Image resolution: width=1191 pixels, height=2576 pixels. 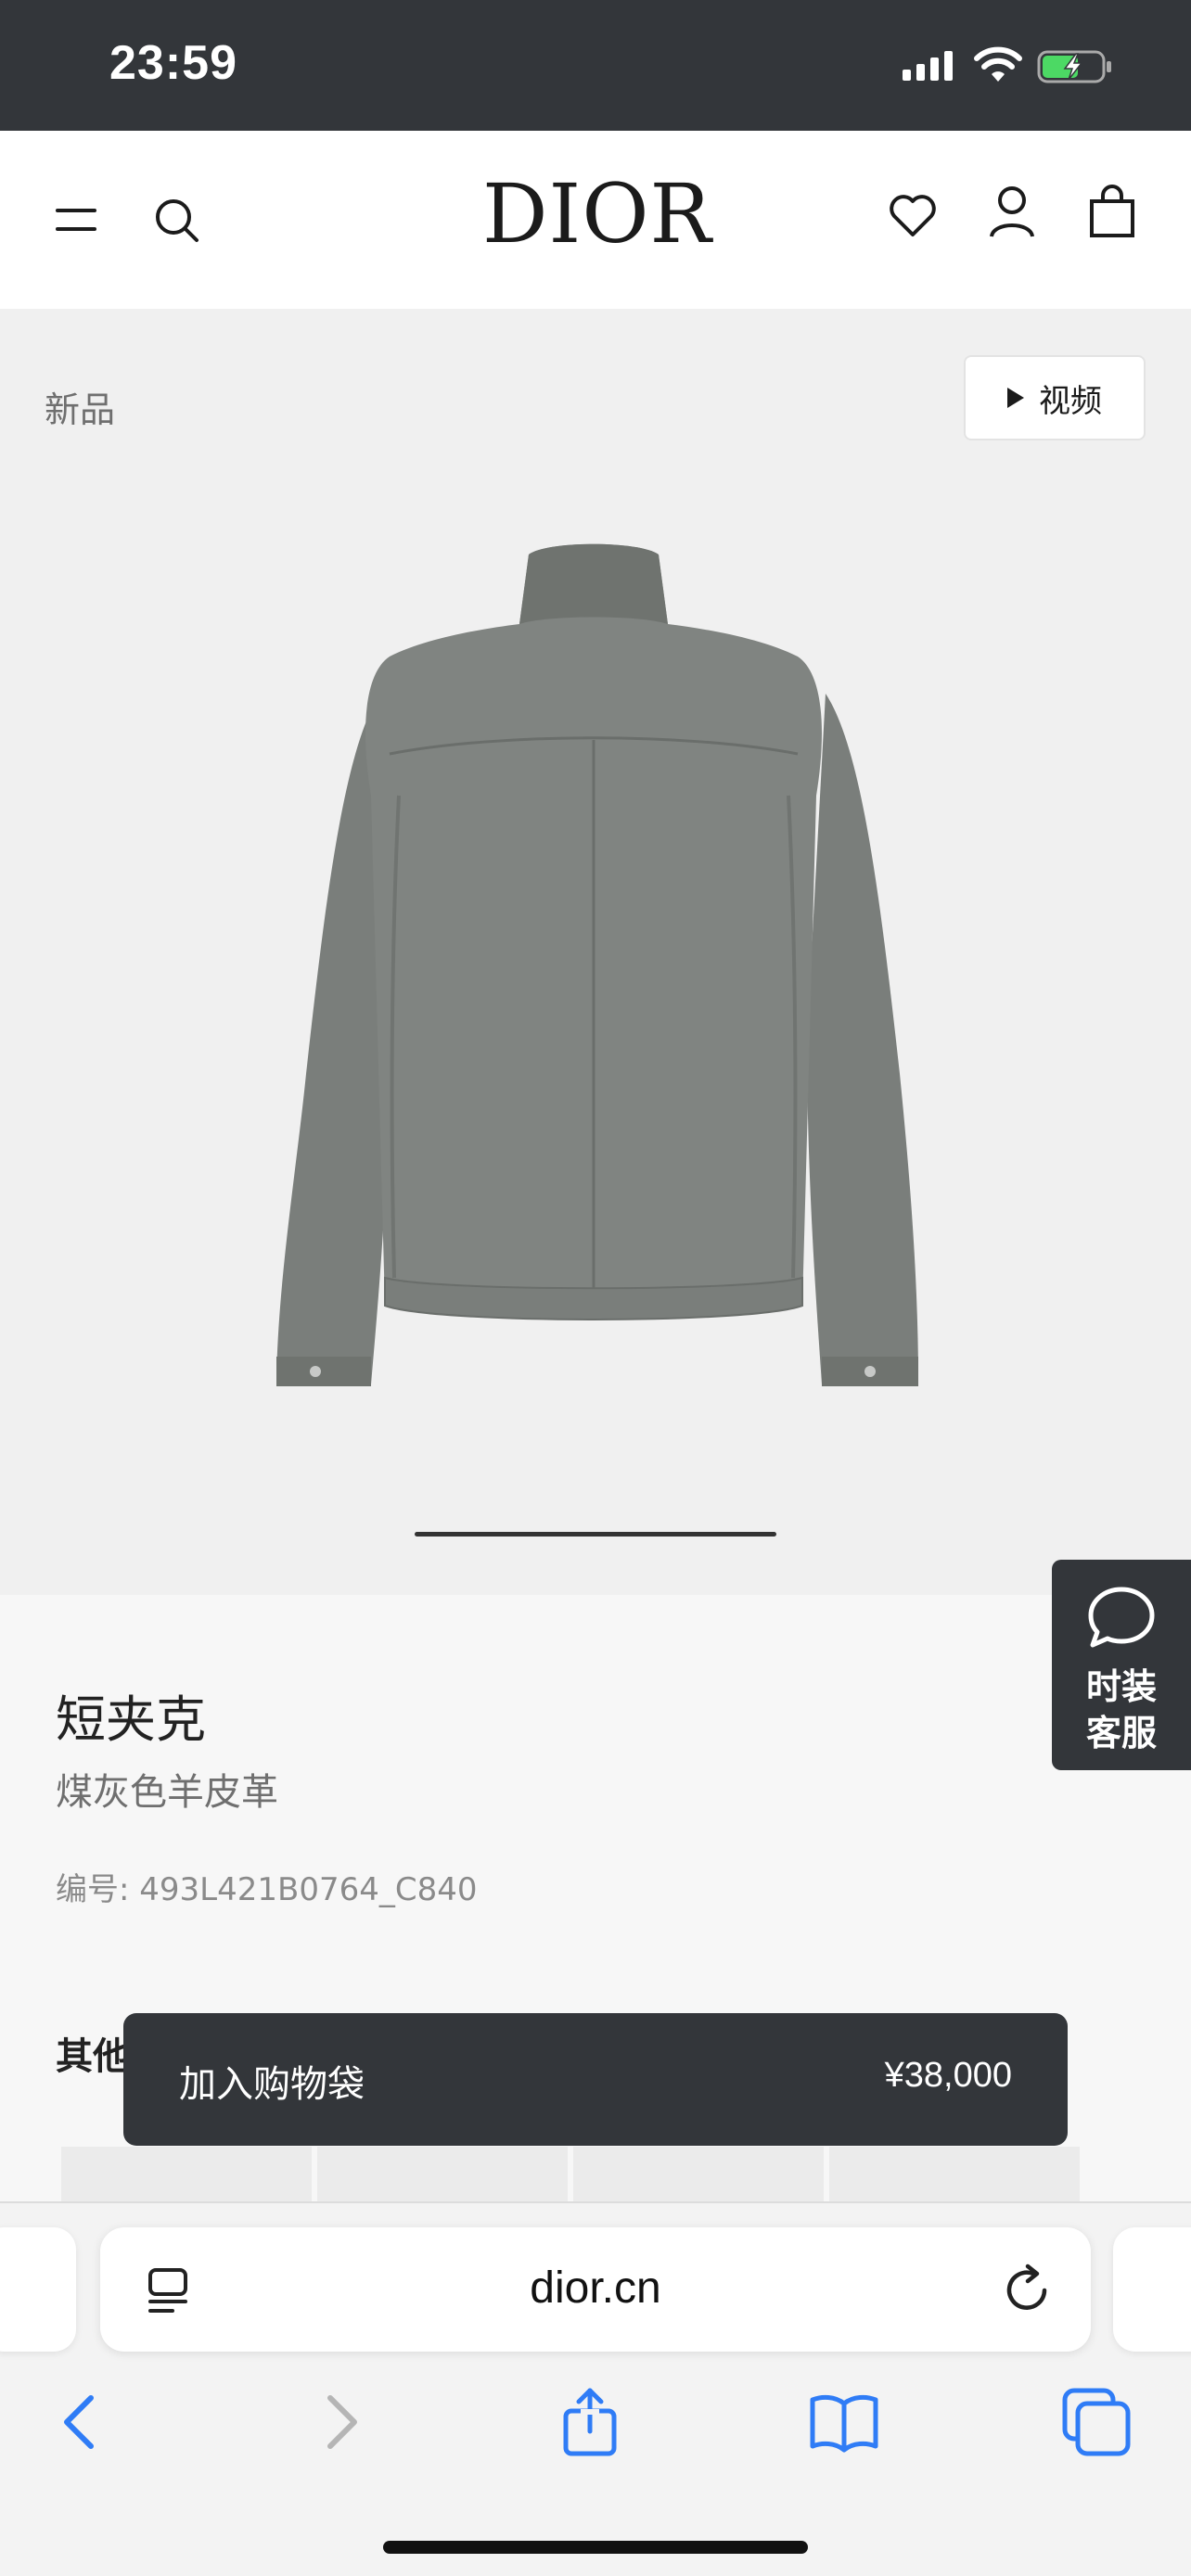 I want to click on product-name: 短夹克, so click(x=131, y=1719).